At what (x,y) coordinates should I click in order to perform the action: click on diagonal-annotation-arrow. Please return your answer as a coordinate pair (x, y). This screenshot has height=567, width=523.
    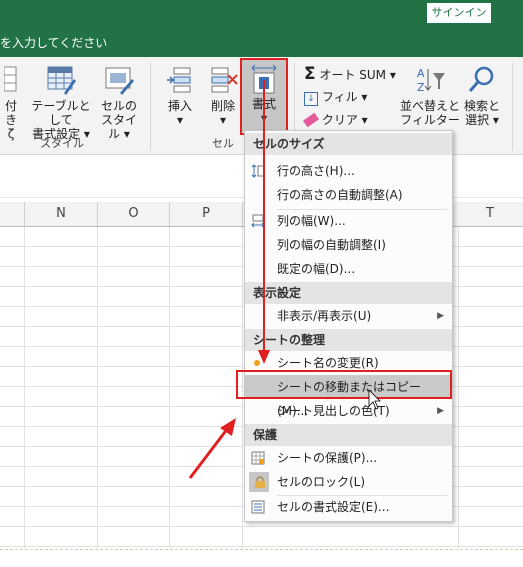
    Looking at the image, I should click on (209, 453).